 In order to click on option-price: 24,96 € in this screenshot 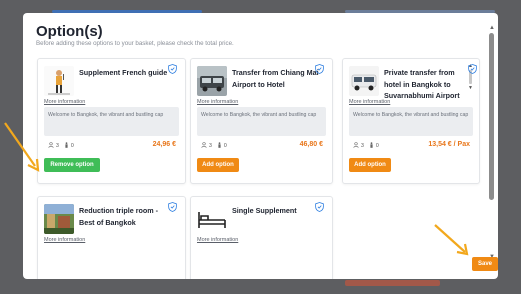, I will do `click(164, 144)`.